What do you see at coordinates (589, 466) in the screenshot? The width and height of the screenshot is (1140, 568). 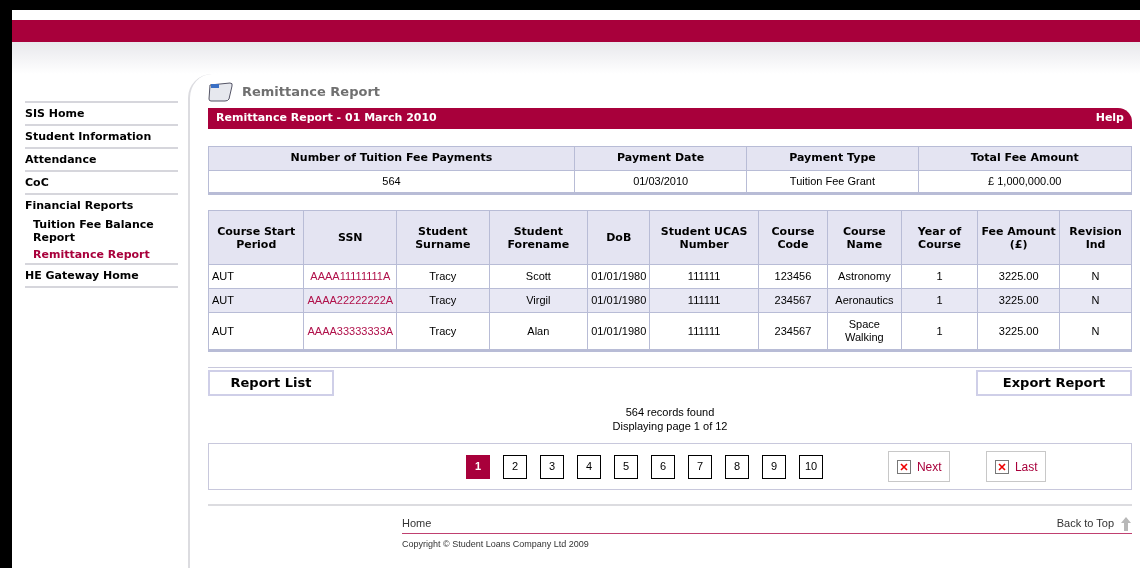 I see `page-button: 4` at bounding box center [589, 466].